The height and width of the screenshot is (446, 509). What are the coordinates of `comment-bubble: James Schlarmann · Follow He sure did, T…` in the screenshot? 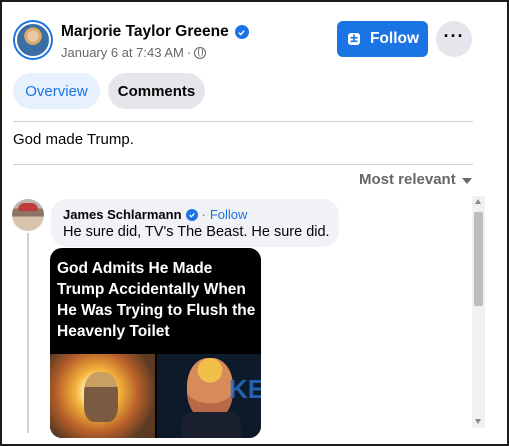 It's located at (195, 223).